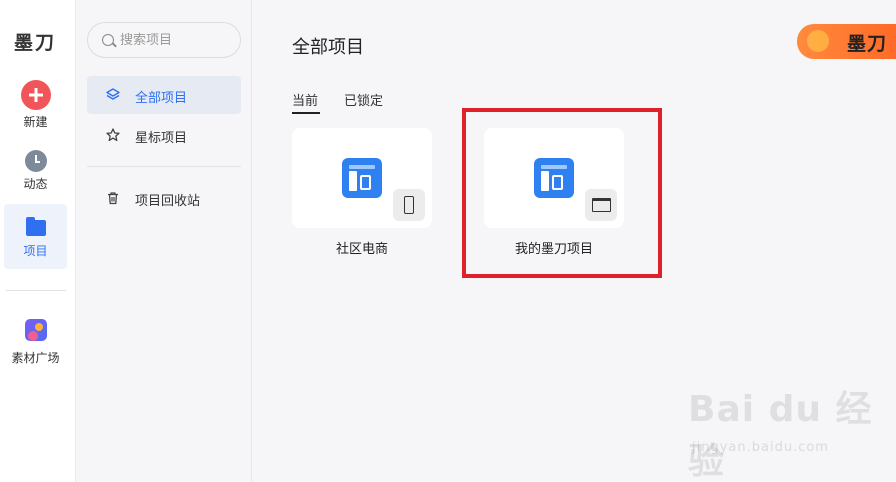  What do you see at coordinates (36, 290) in the screenshot?
I see `rail-divider` at bounding box center [36, 290].